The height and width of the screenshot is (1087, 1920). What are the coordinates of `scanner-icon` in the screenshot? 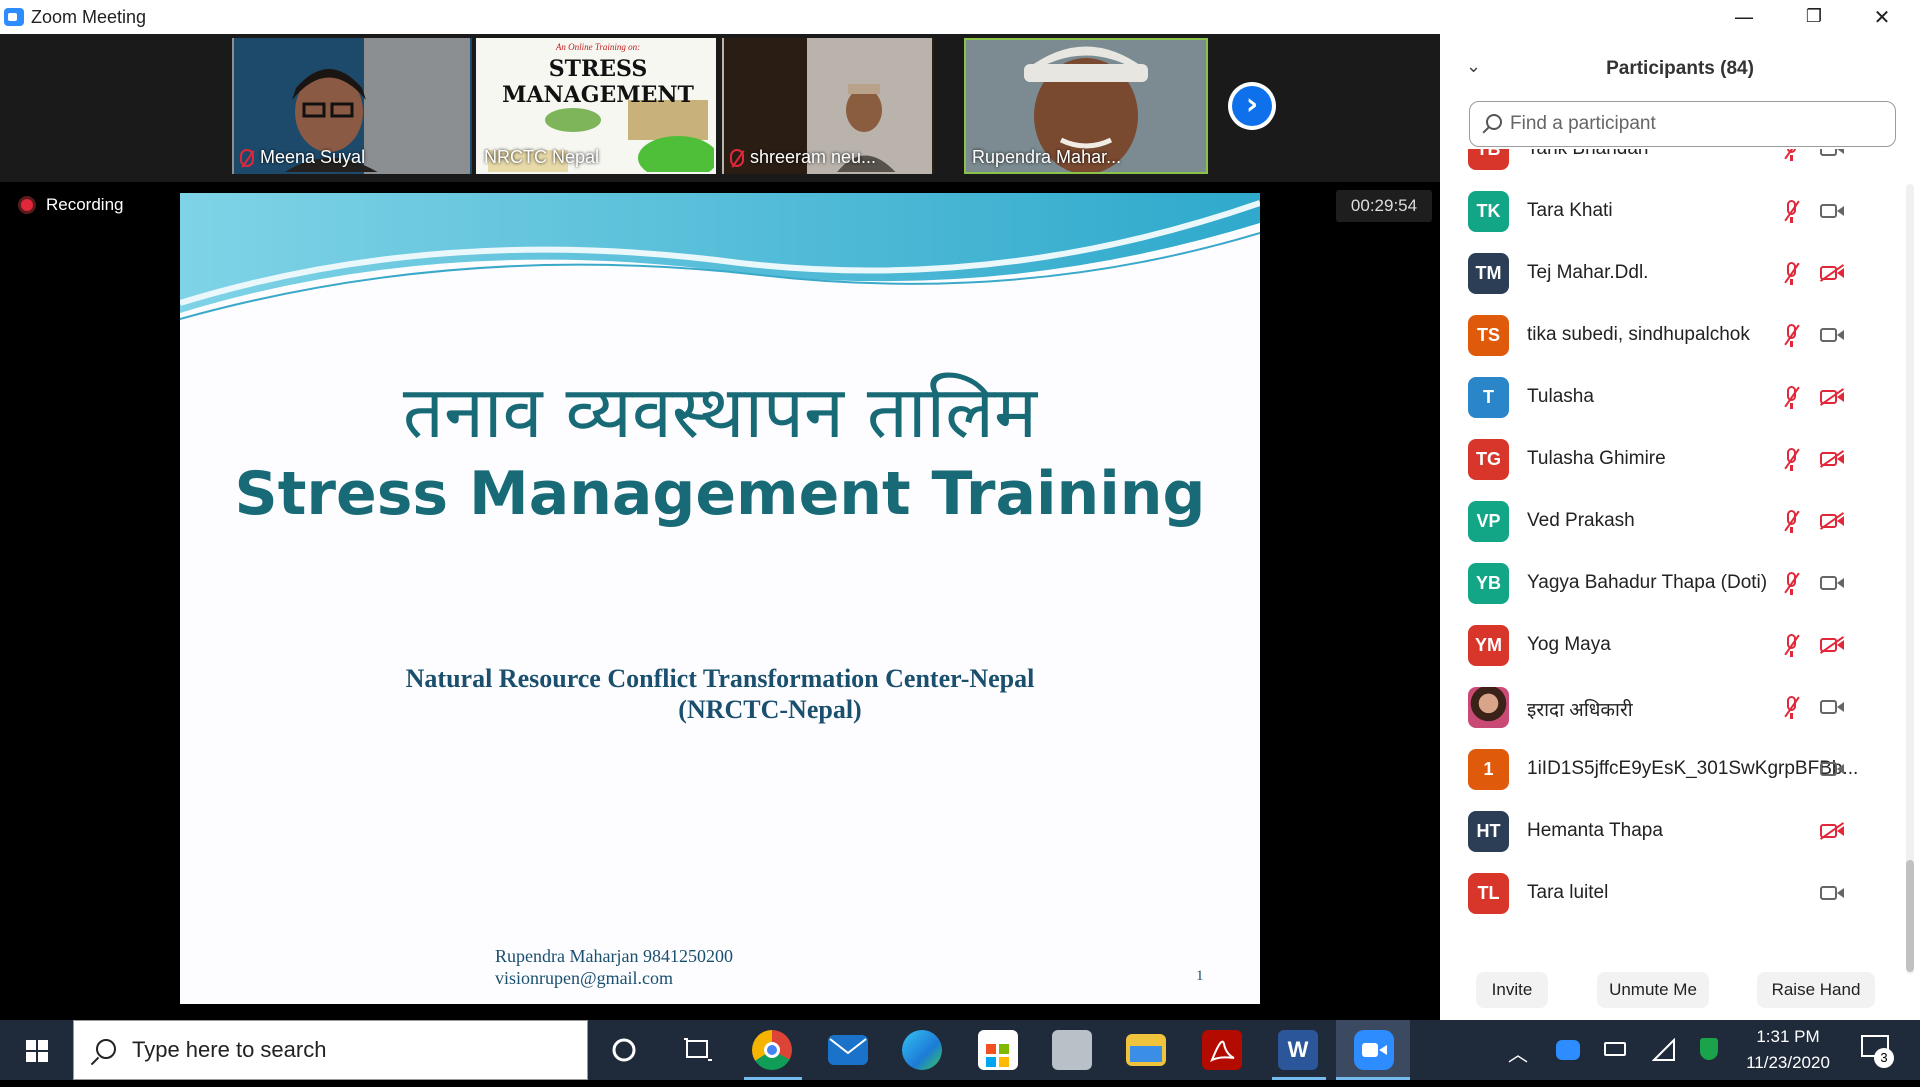 It's located at (1072, 1050).